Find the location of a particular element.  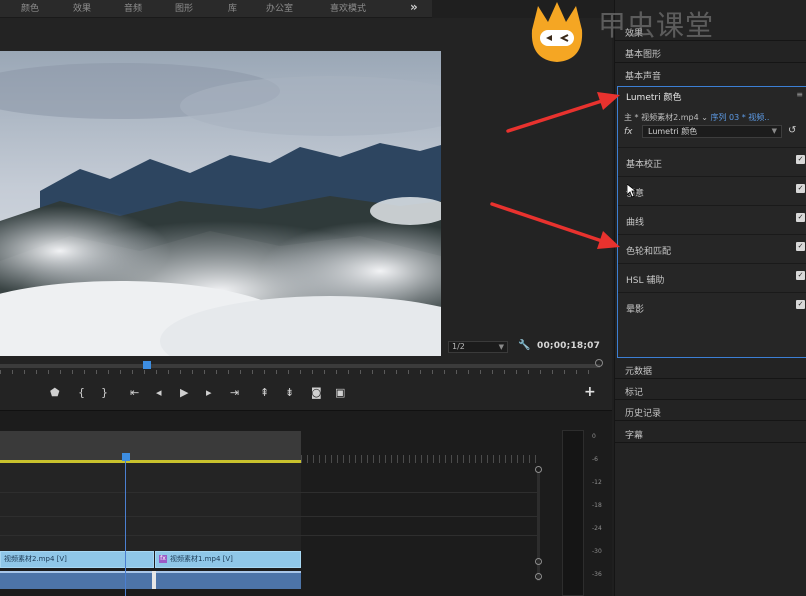

scrubber-playhead is located at coordinates (147, 365).